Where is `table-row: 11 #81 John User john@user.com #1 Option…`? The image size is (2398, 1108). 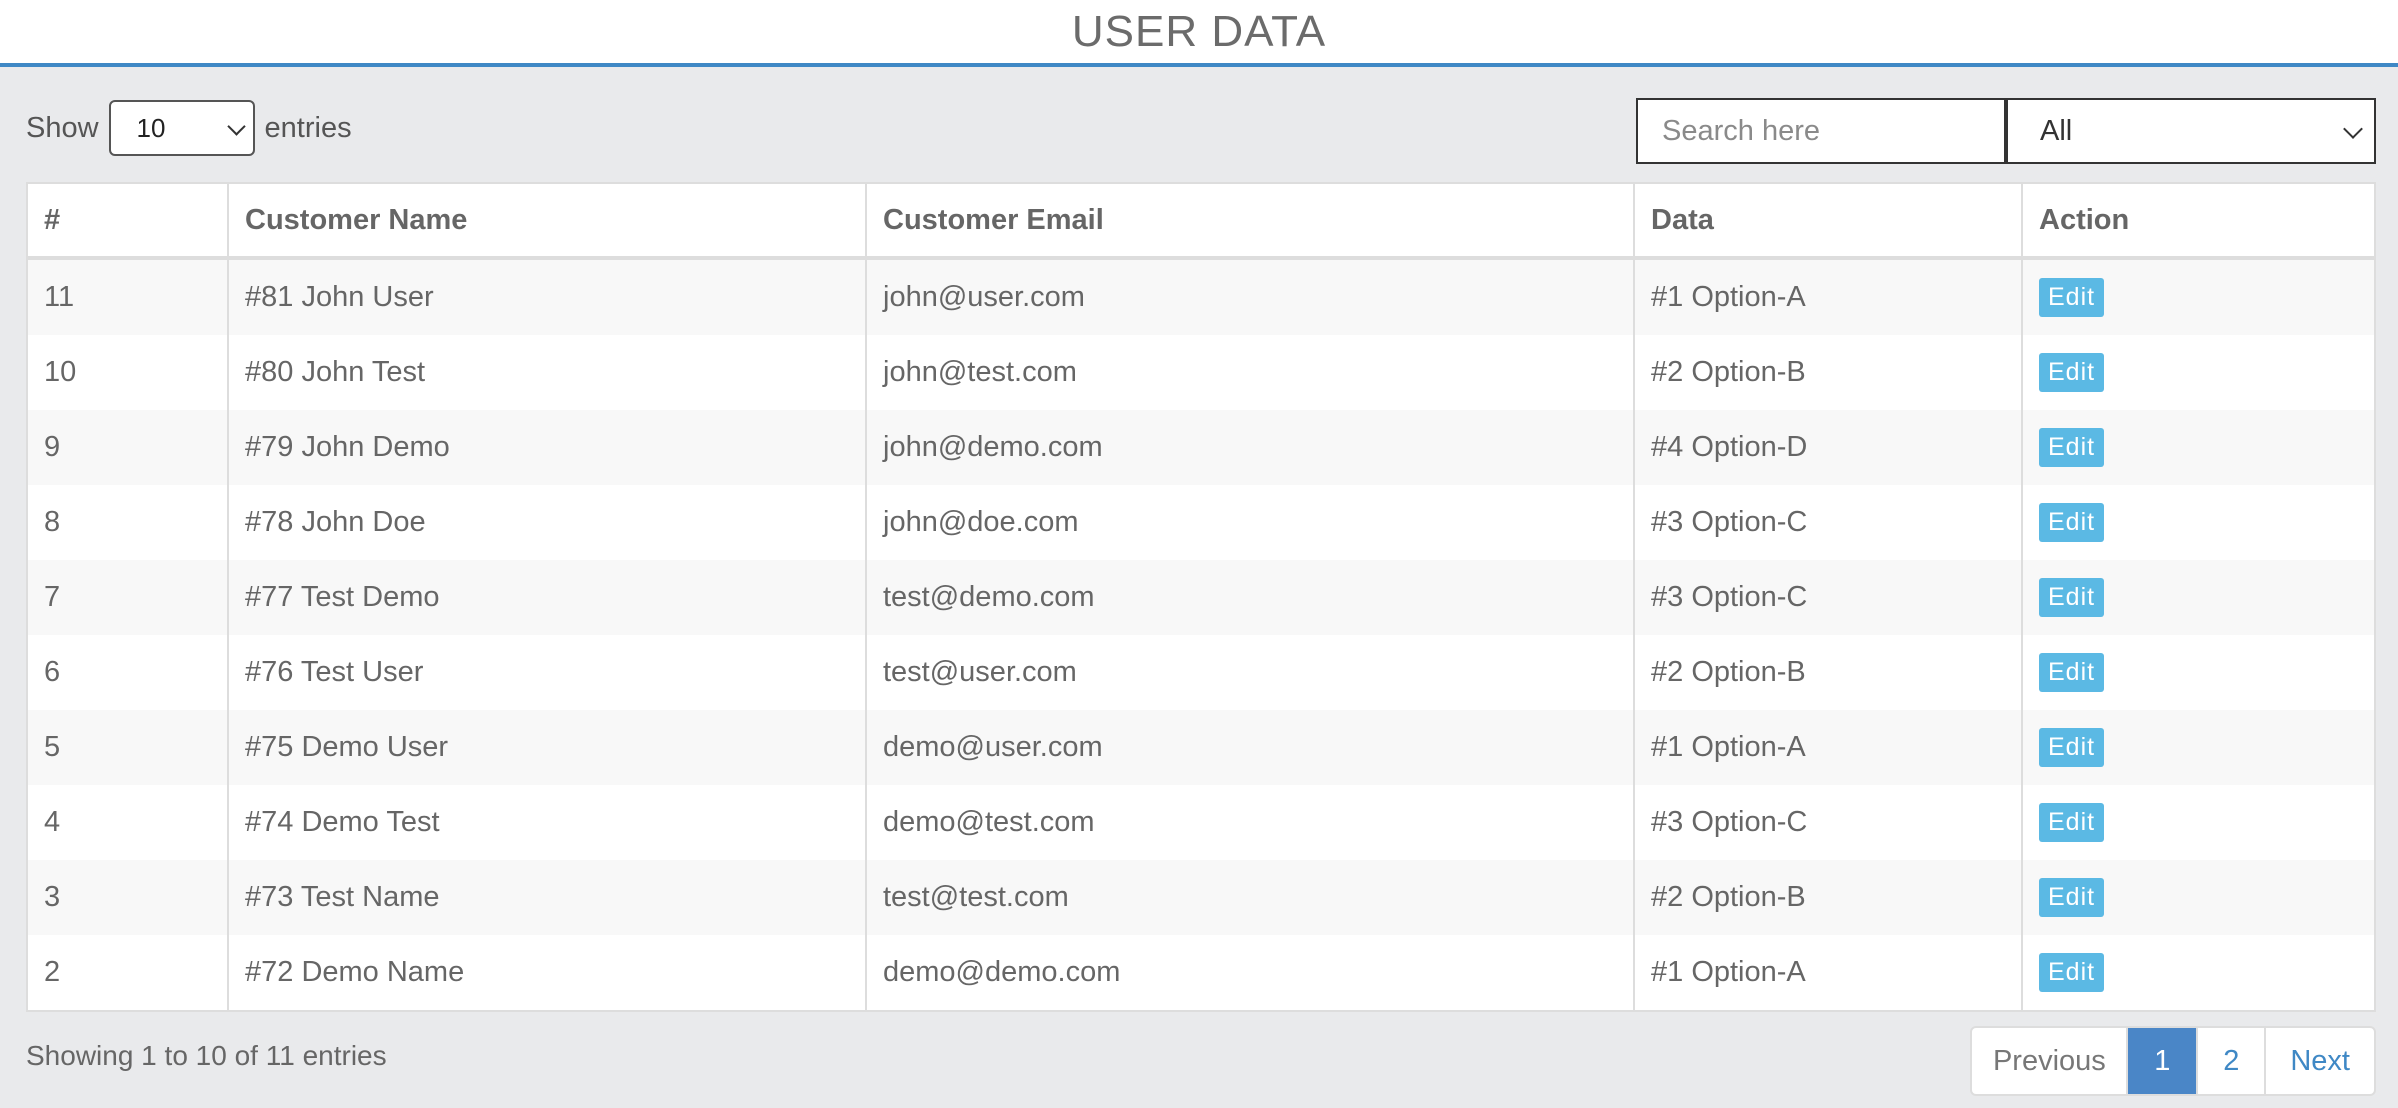
table-row: 11 #81 John User john@user.com #1 Option… is located at coordinates (1201, 296).